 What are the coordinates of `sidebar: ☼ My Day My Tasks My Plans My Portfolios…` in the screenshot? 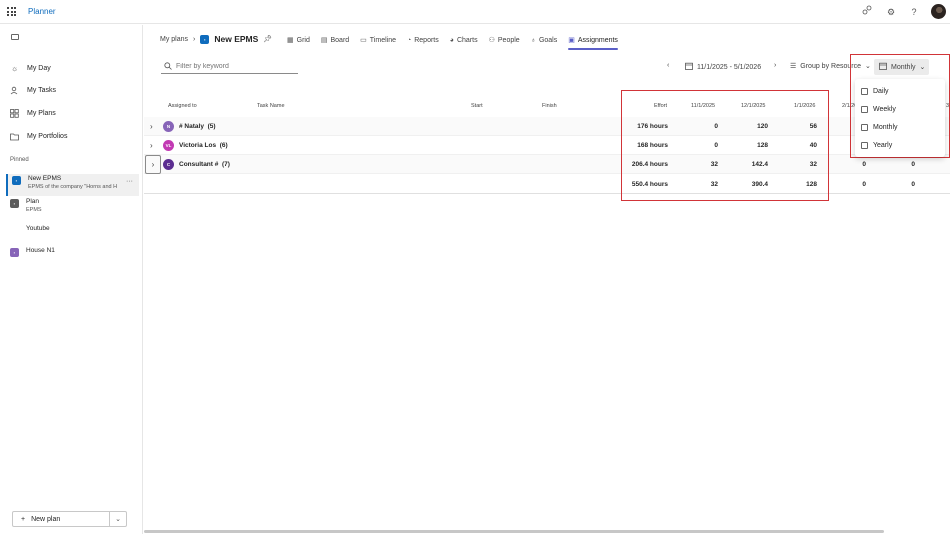 It's located at (71, 279).